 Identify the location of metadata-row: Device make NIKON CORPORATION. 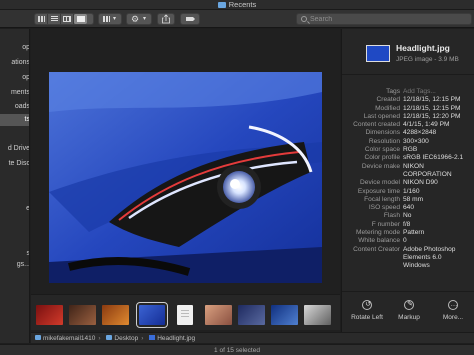
(406, 170).